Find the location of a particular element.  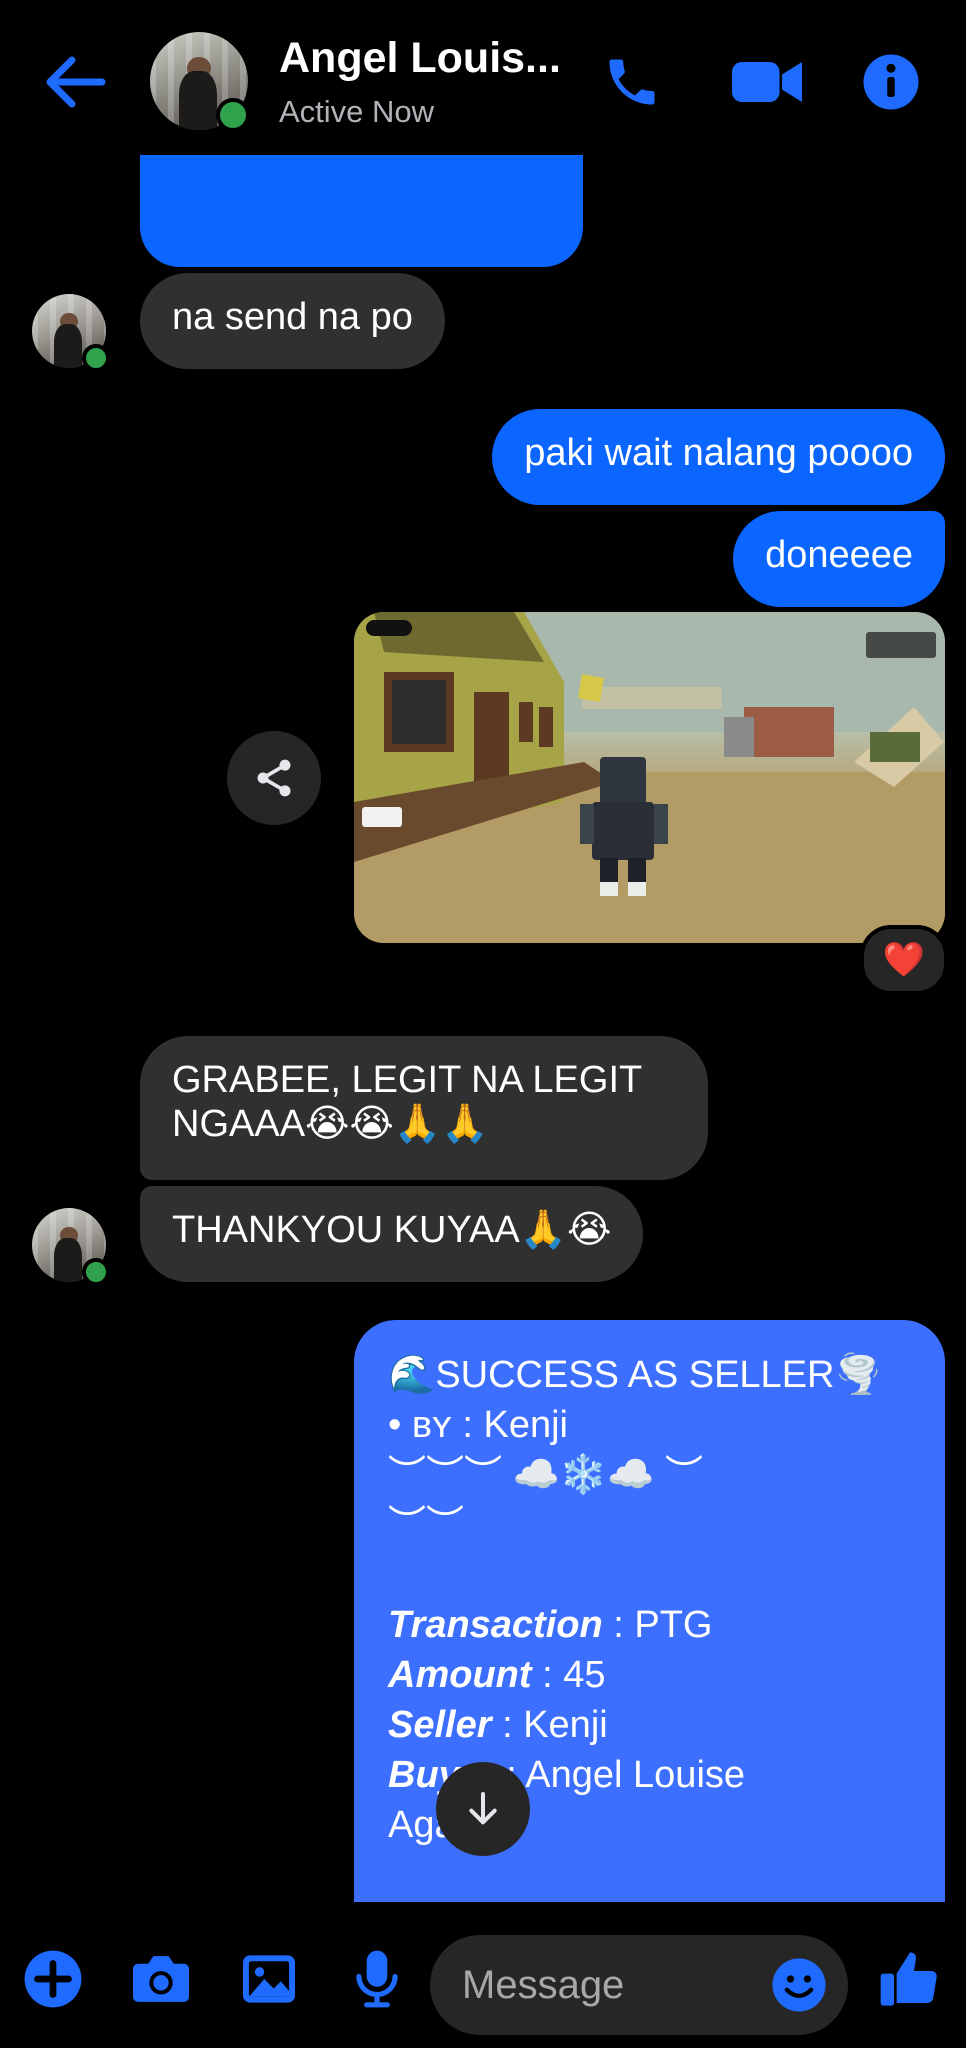

seller-card-decoration: ︶︶︶ ☁️❄️☁️ ︶ is located at coordinates (546, 1475).